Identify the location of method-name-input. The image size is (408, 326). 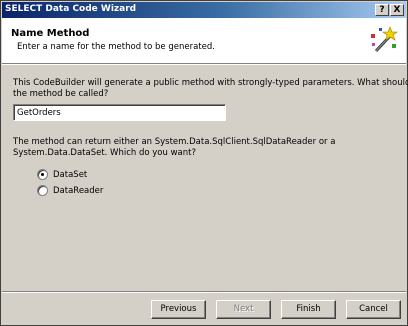
(119, 112).